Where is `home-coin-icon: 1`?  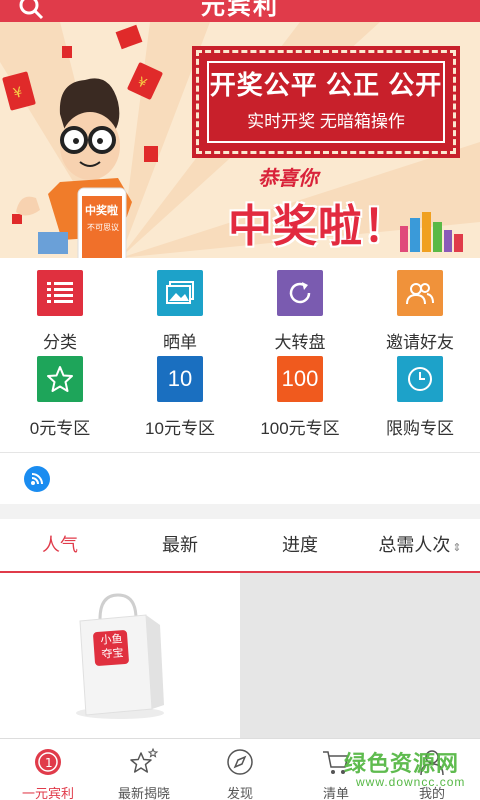
home-coin-icon: 1 is located at coordinates (48, 762).